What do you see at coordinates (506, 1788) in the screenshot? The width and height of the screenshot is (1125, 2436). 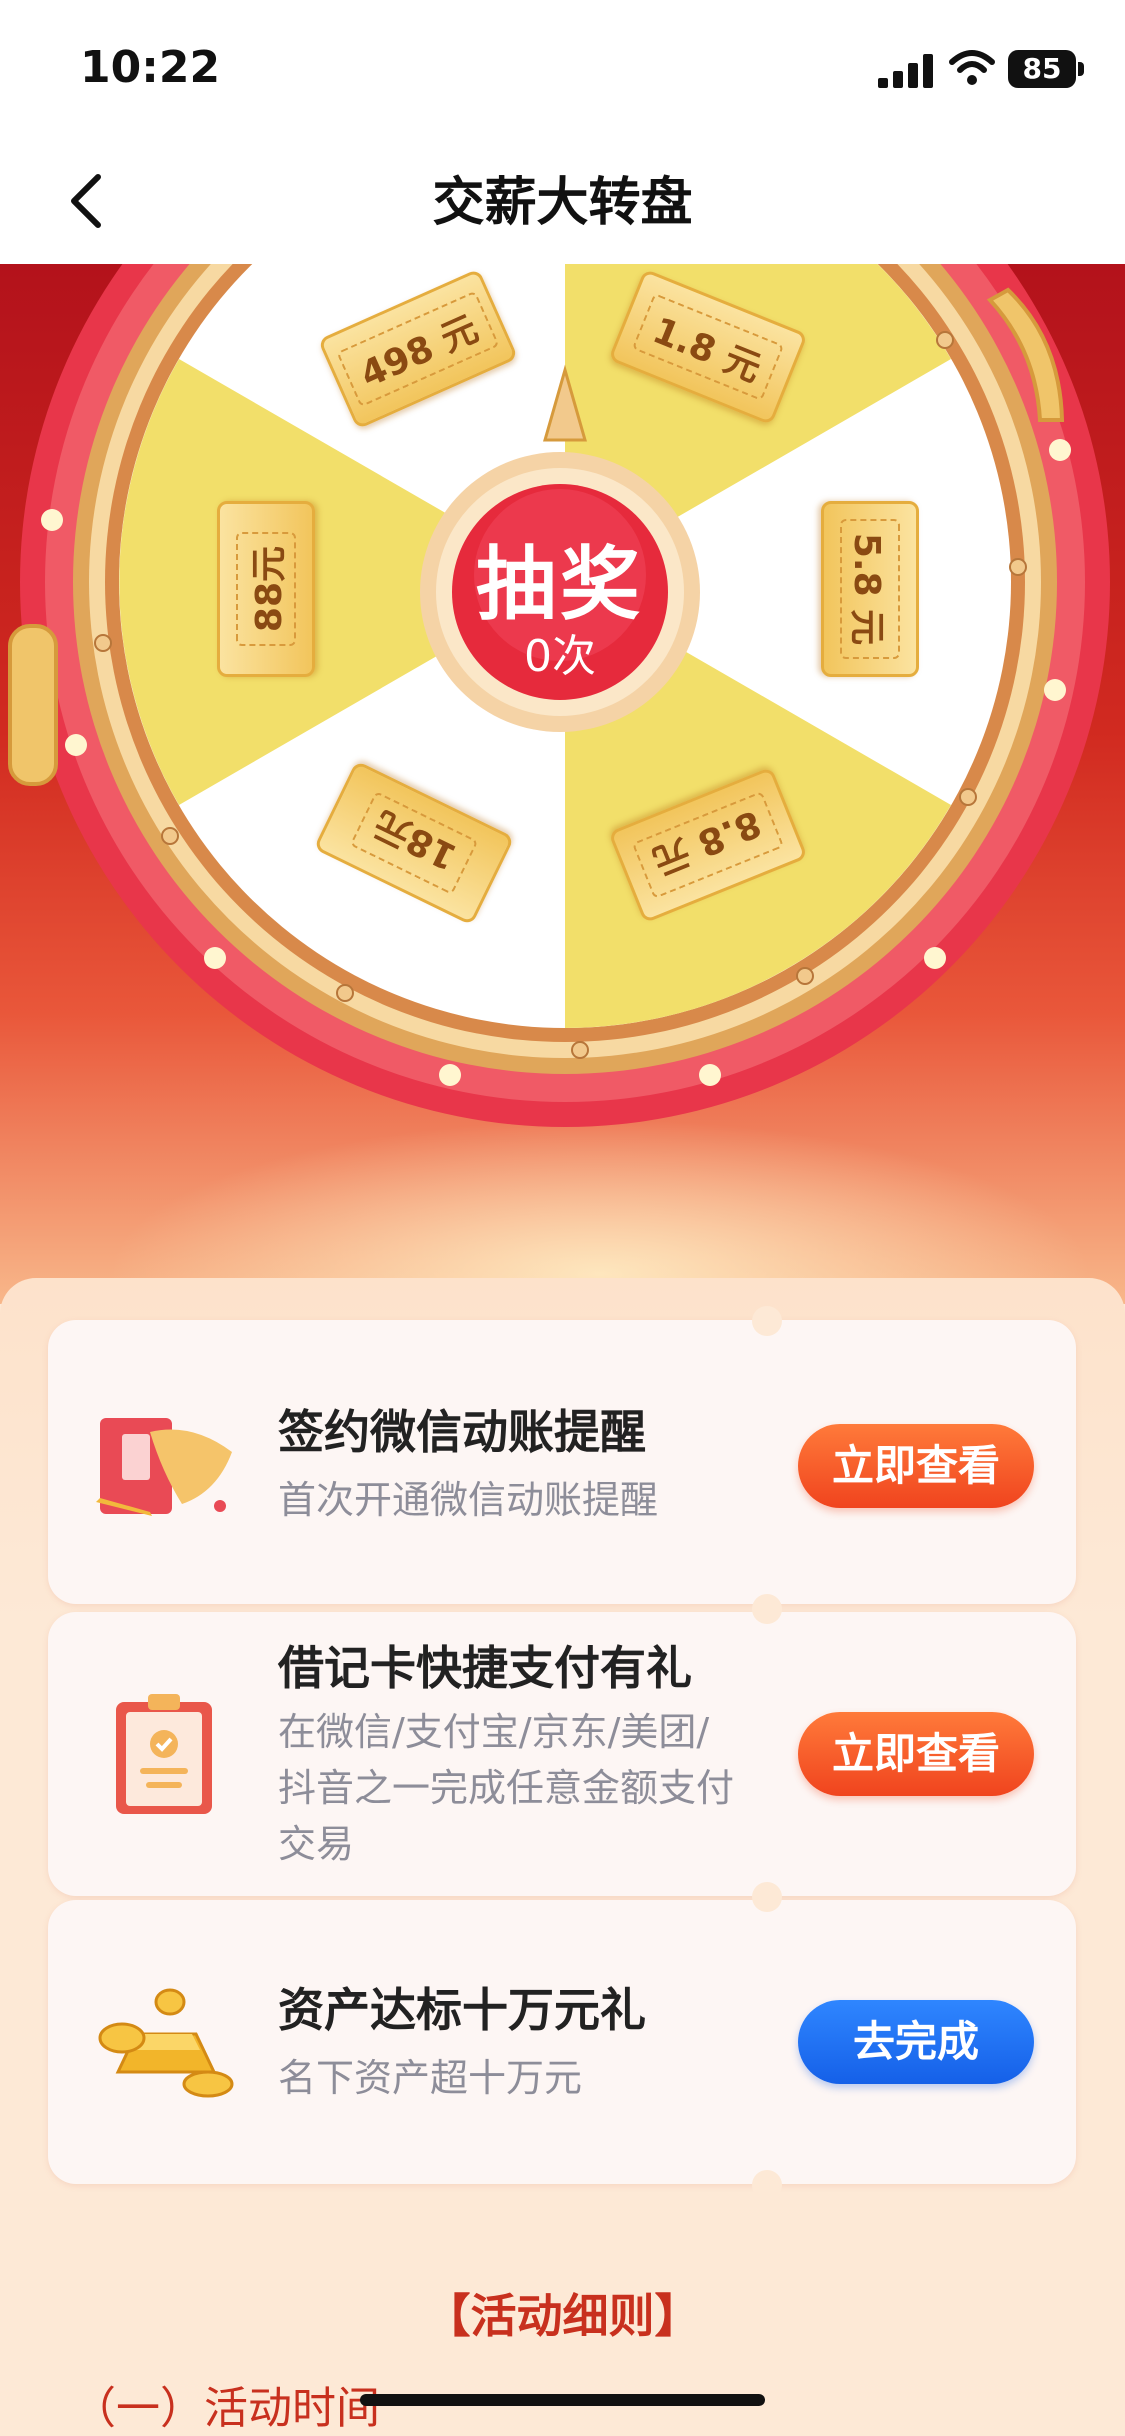 I see `task-description-line: 抖音之一完成任意金额支付` at bounding box center [506, 1788].